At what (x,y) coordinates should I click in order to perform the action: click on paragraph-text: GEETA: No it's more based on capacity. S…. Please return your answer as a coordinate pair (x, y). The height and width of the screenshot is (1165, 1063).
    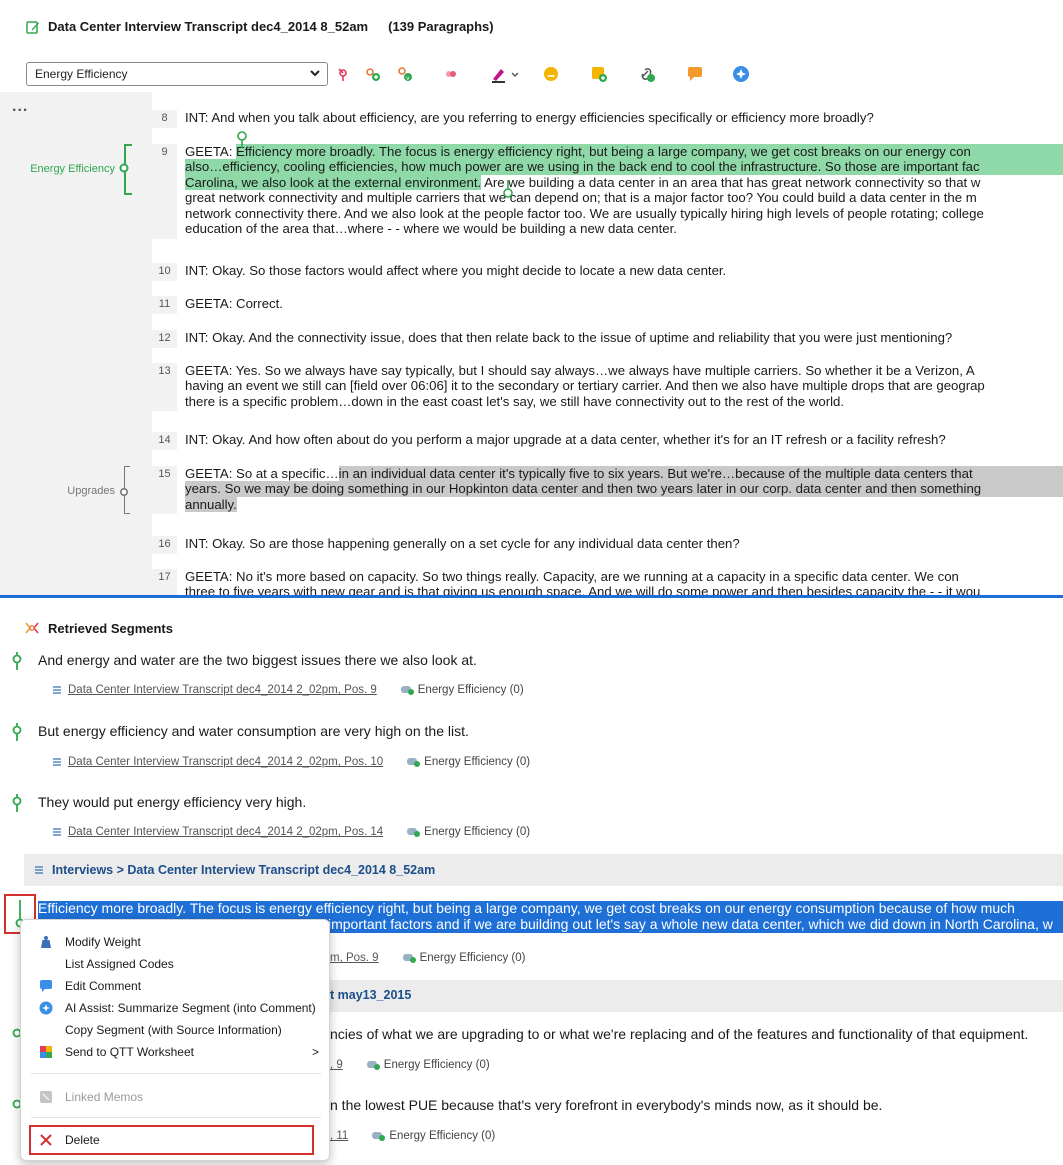
    Looking at the image, I should click on (624, 582).